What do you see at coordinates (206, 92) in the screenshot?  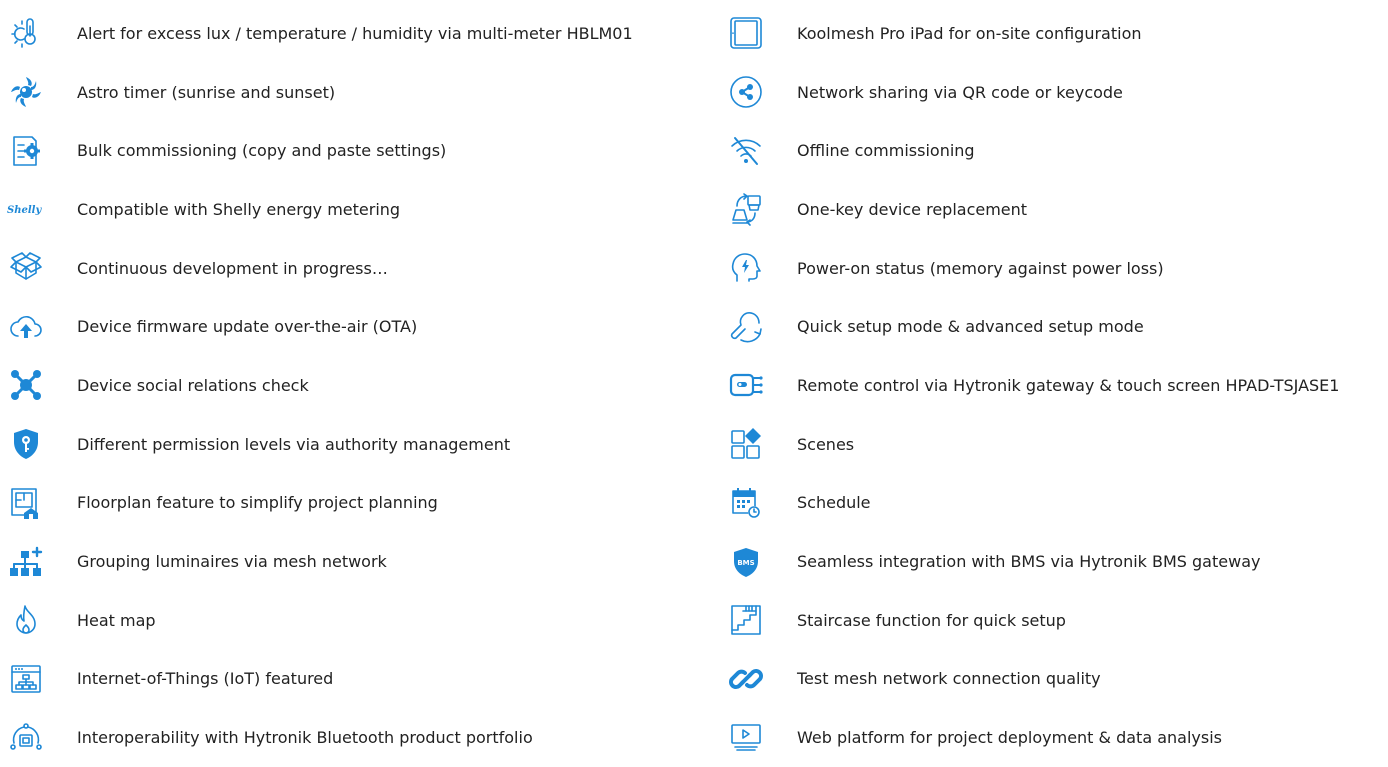 I see `feature-label: Astro timer (sunrise and sunset)` at bounding box center [206, 92].